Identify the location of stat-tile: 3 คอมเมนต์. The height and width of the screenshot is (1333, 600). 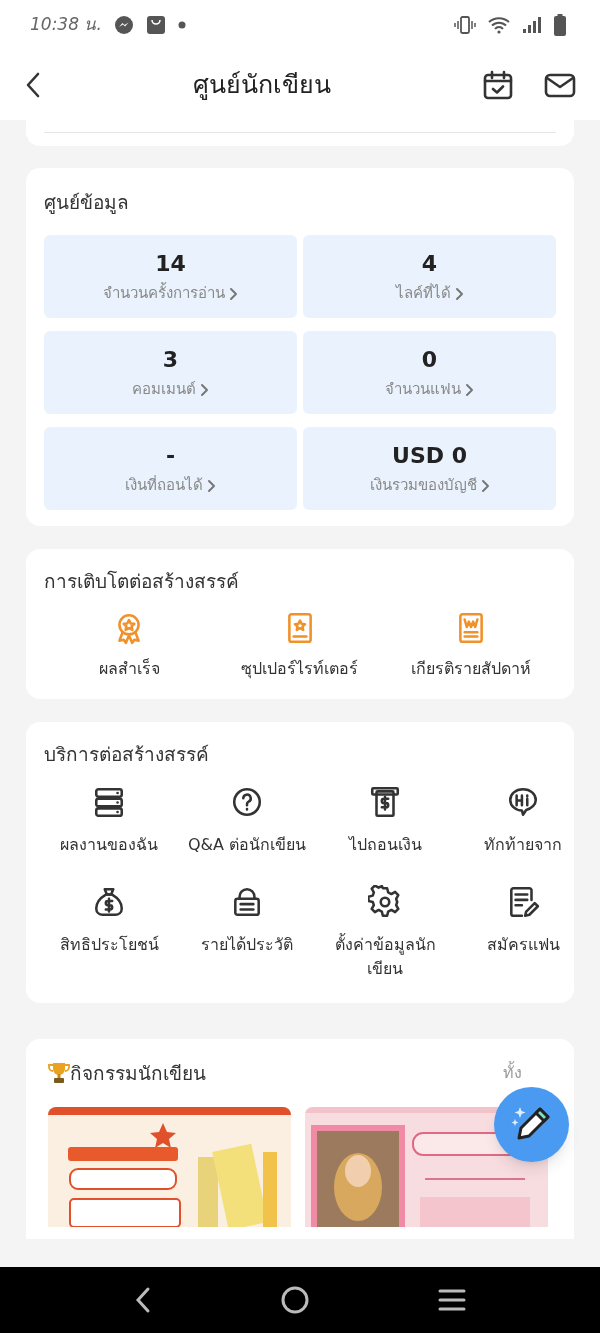
(170, 372).